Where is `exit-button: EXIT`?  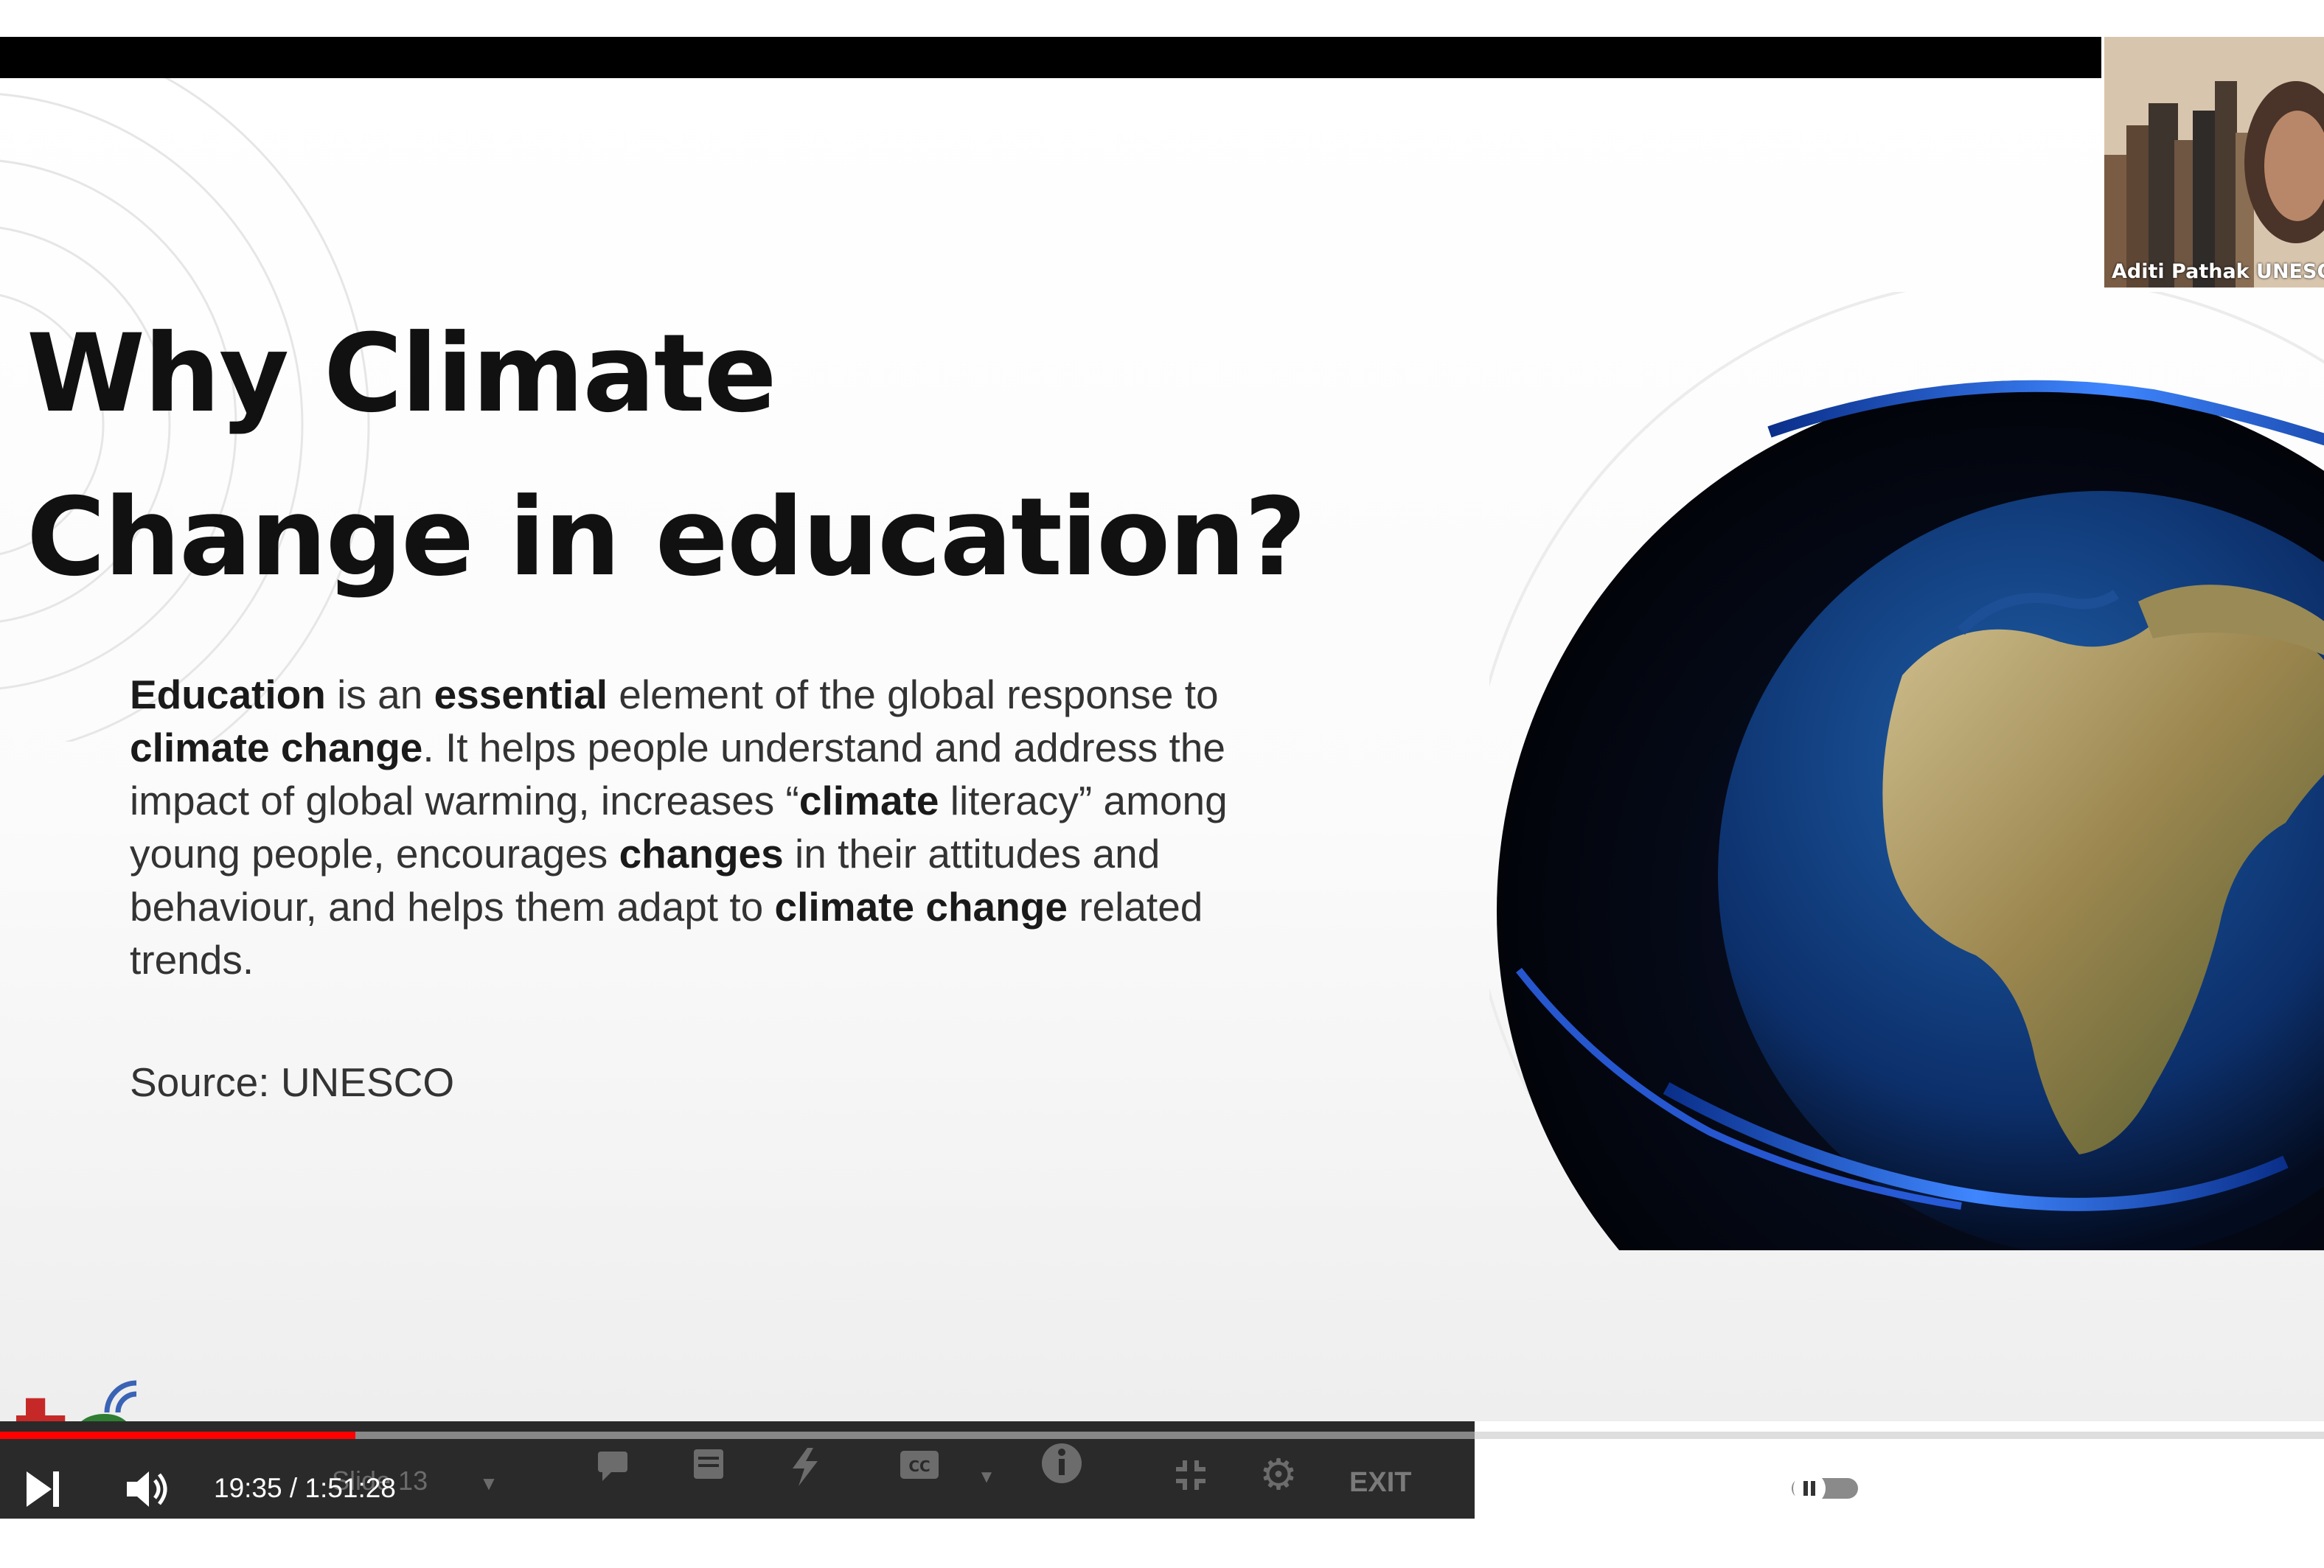
exit-button: EXIT is located at coordinates (1380, 1483).